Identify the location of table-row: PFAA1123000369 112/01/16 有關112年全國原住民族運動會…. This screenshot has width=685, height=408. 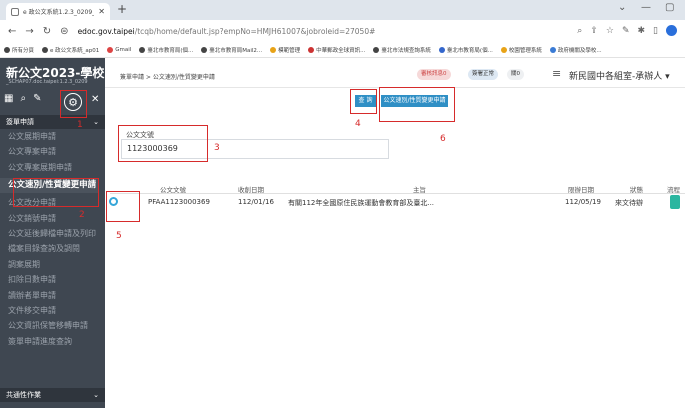
(395, 202).